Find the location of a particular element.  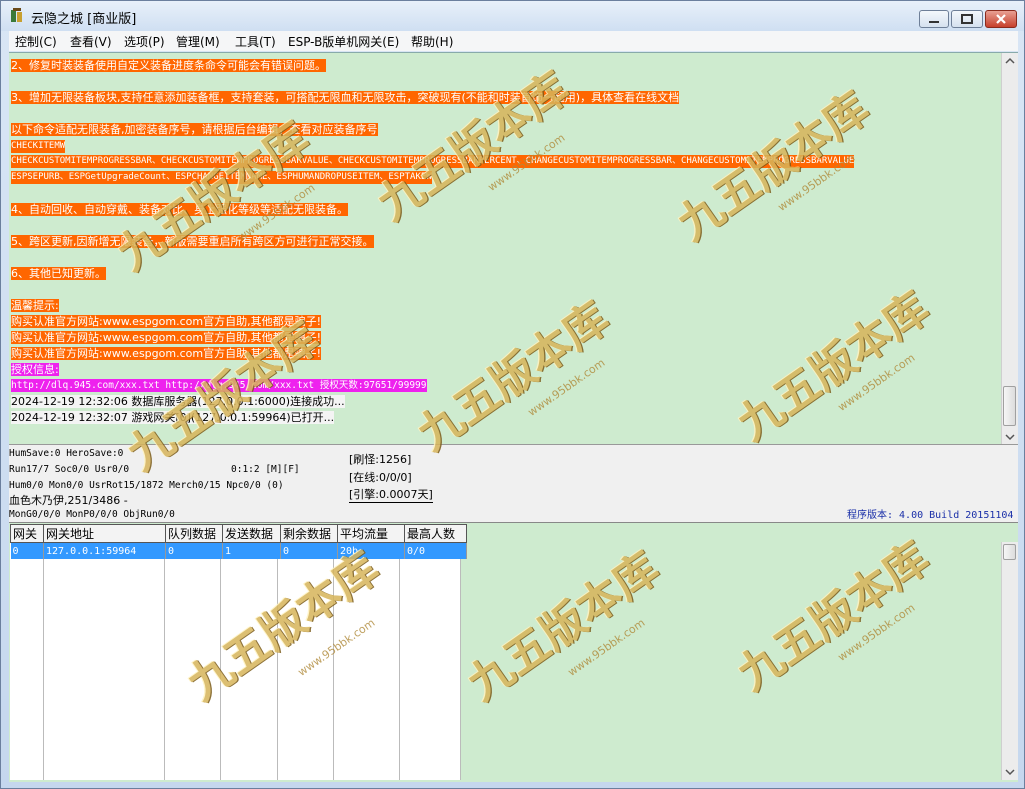

status-mong: MonG0/0/0 MonP0/0/0 ObjRun0/0 is located at coordinates (92, 514).